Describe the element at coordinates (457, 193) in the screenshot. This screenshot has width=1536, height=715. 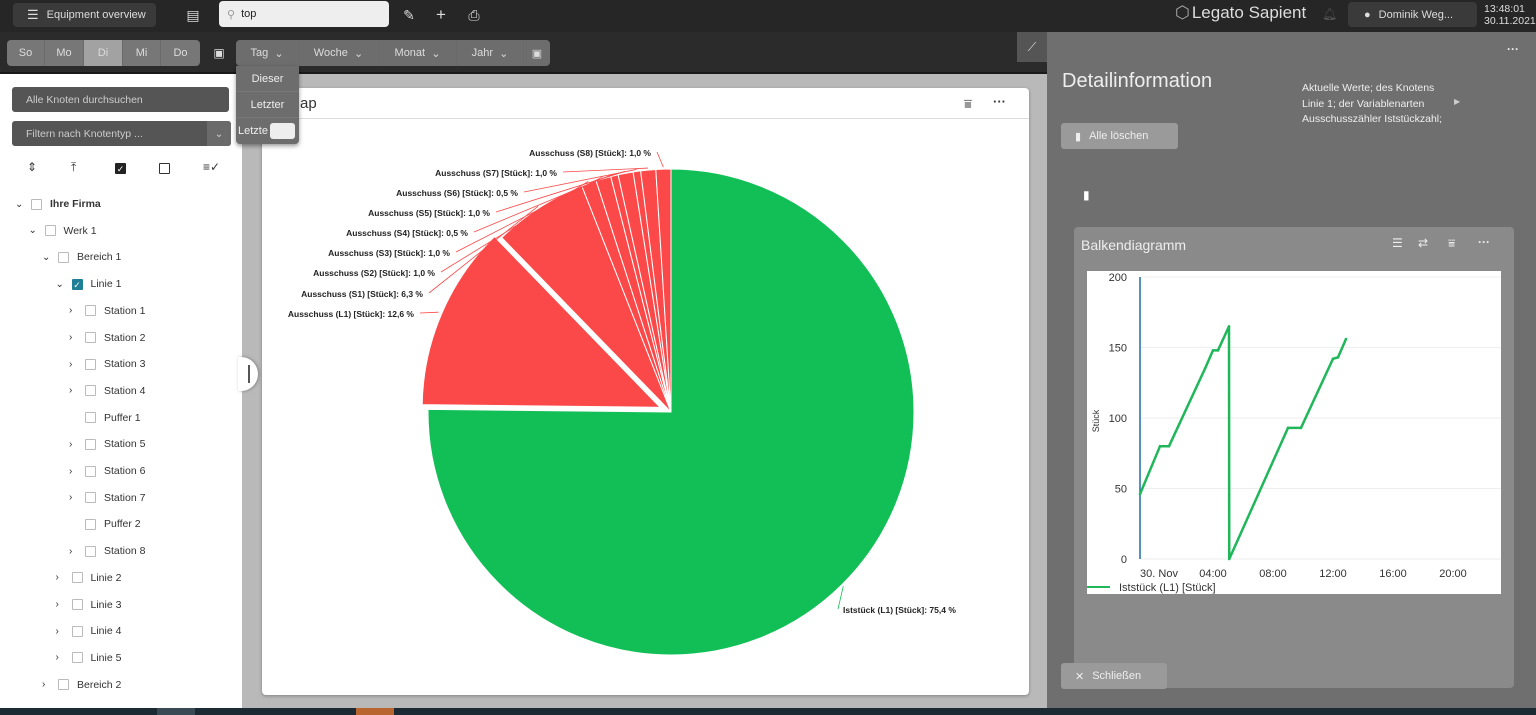
I see `pie-label: Ausschuss (S6) [Stück]: 0,5 %` at that location.